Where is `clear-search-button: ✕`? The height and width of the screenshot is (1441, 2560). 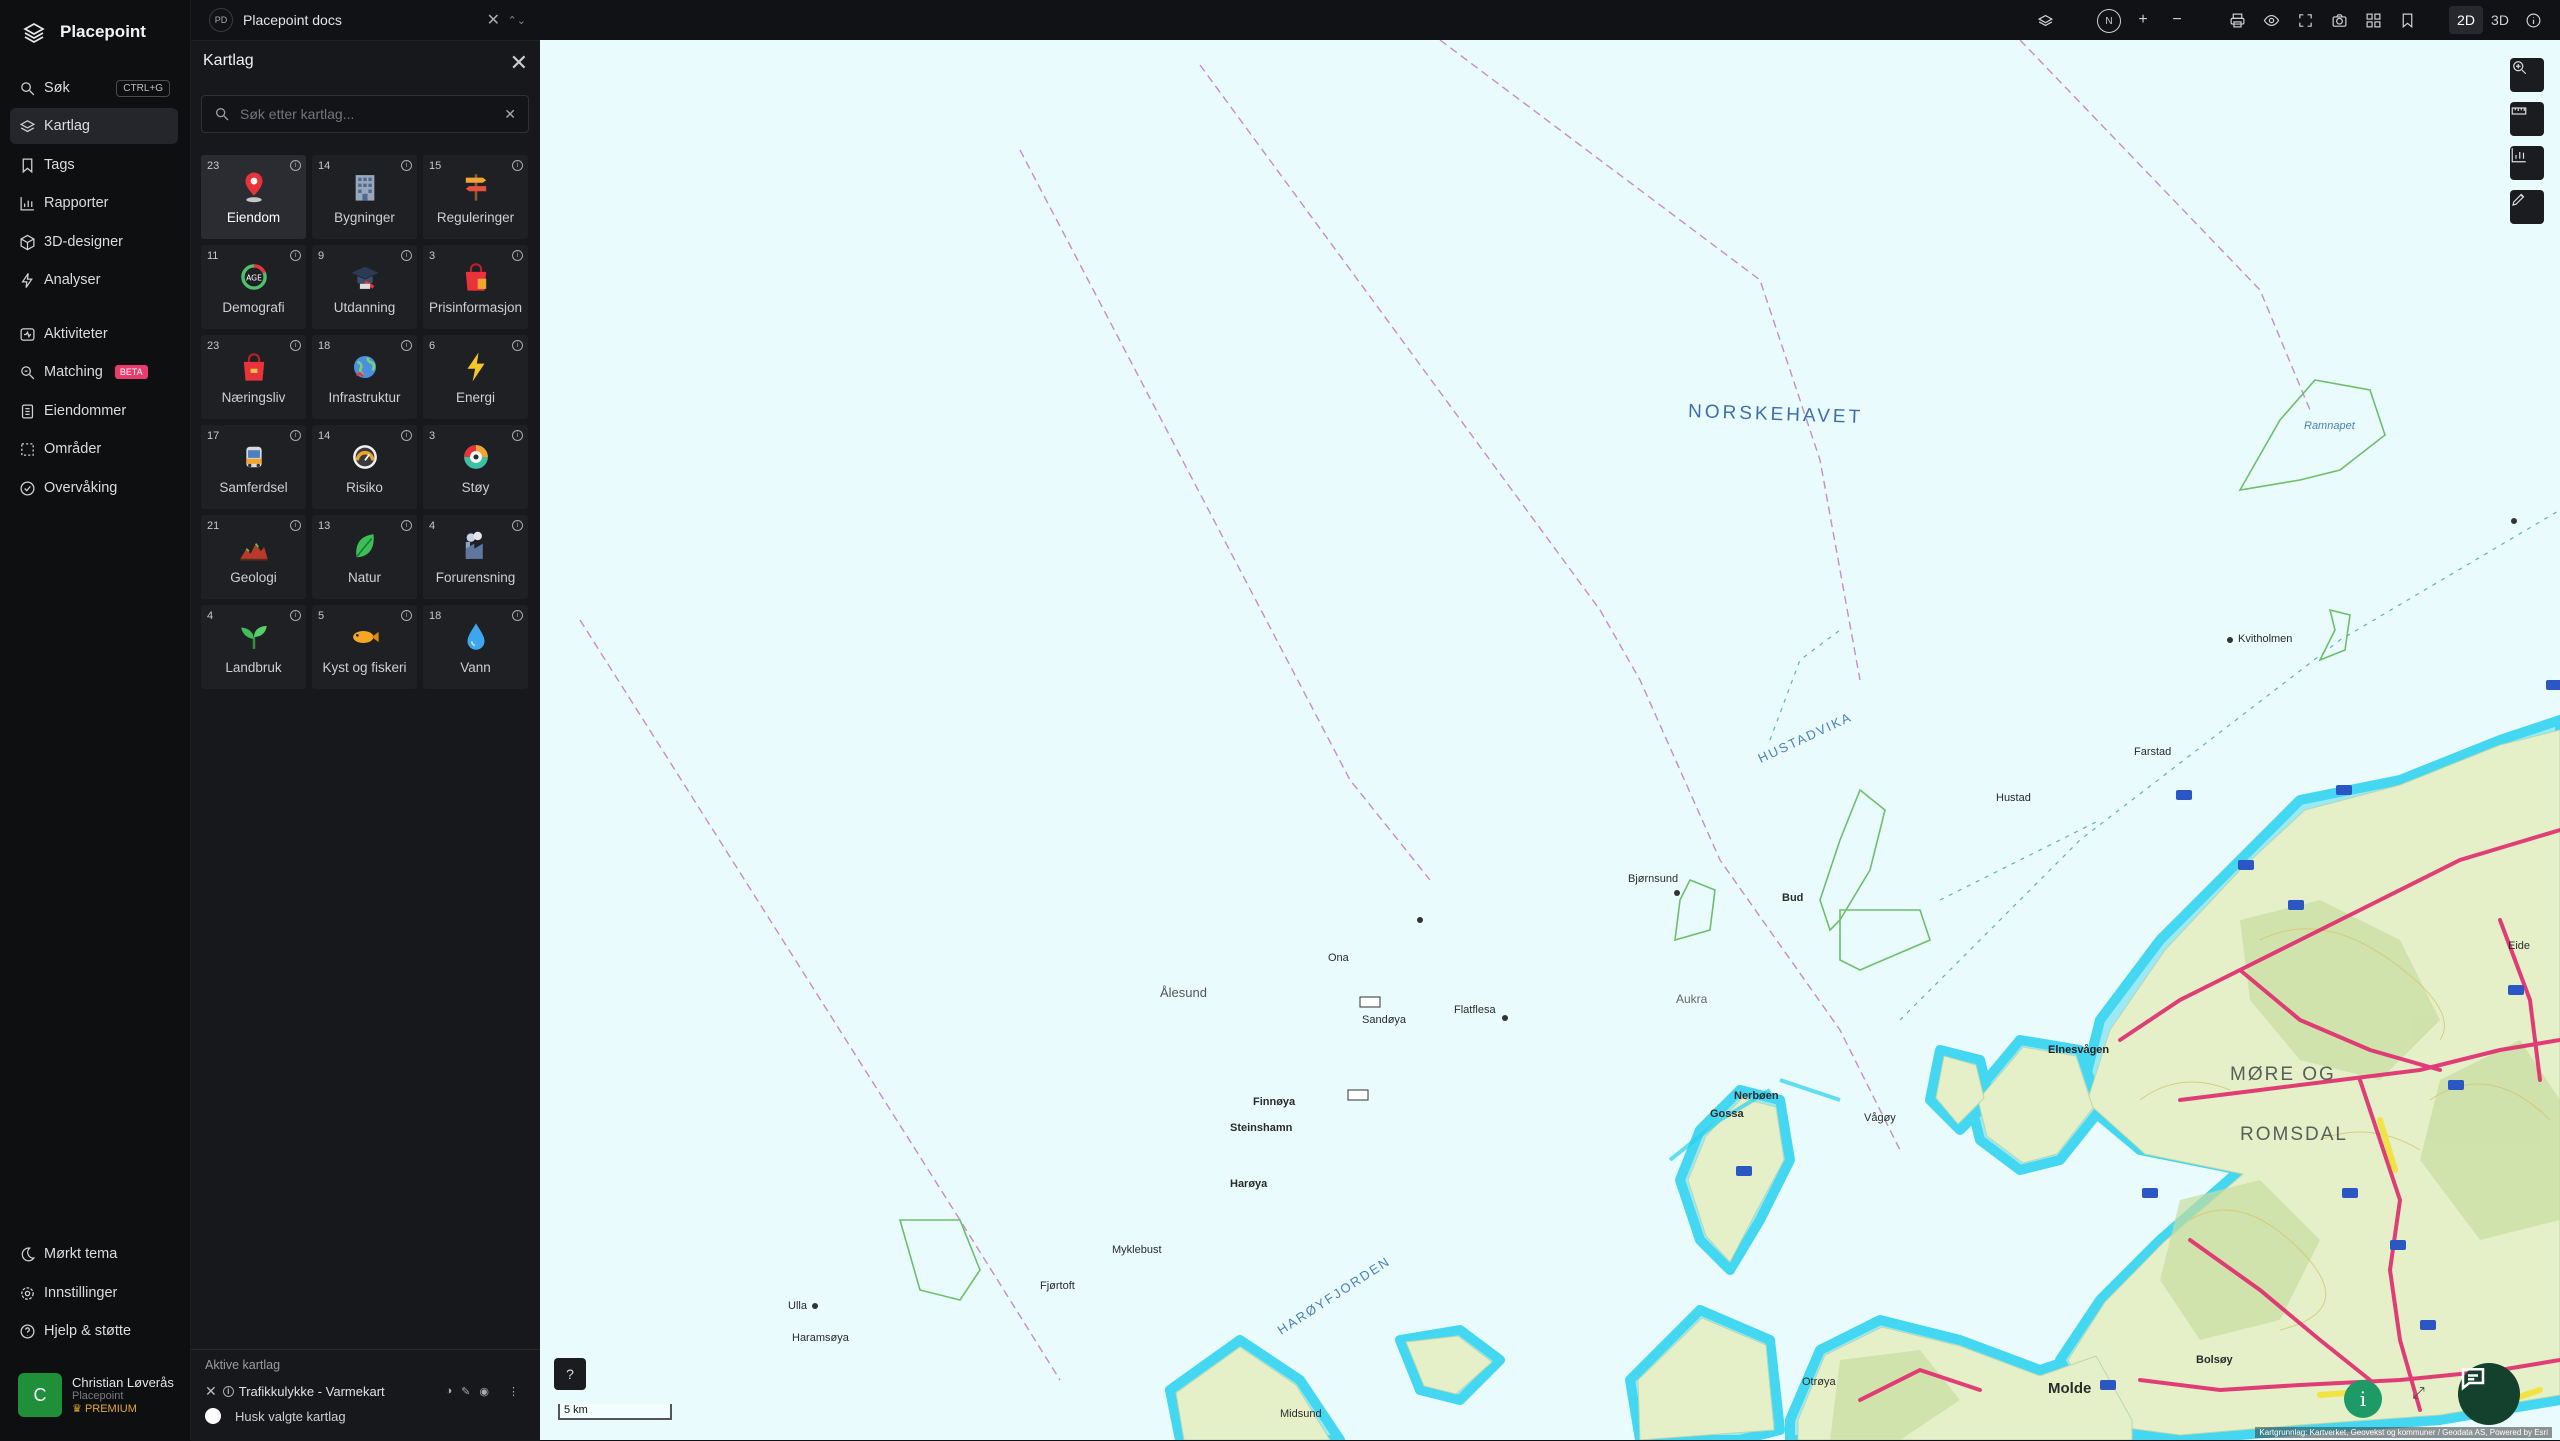 clear-search-button: ✕ is located at coordinates (510, 114).